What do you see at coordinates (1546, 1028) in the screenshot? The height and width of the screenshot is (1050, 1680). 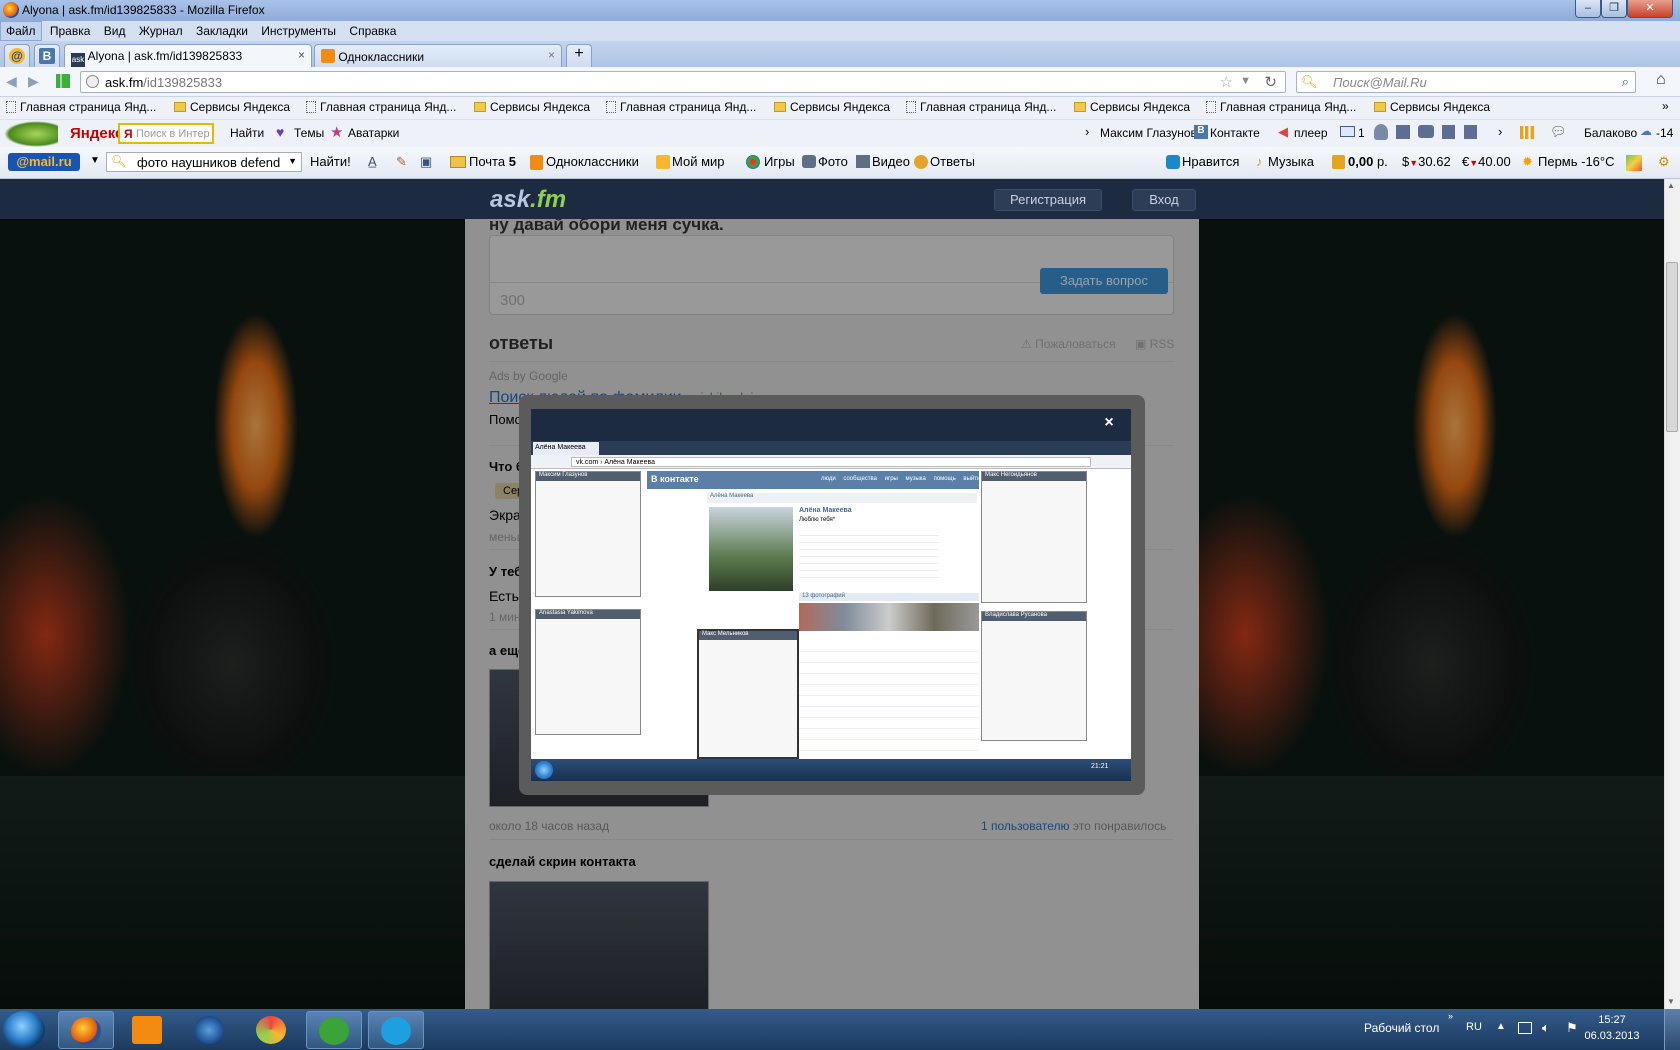 I see `volume-icon: 🔈︎` at bounding box center [1546, 1028].